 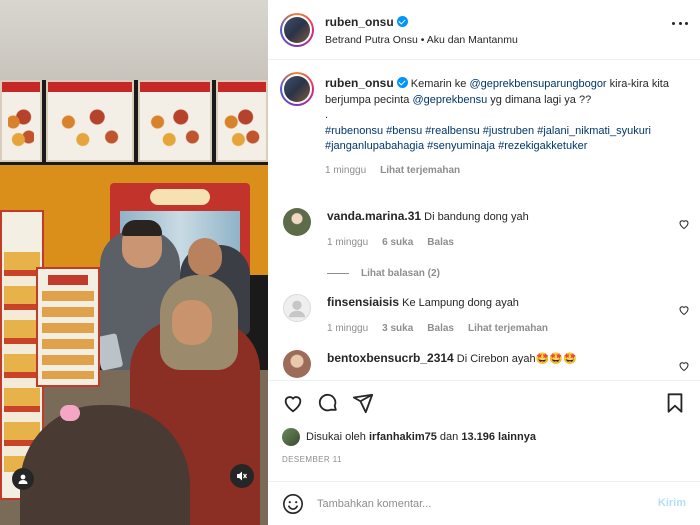 I want to click on comment-composer: Kirim, so click(x=484, y=503).